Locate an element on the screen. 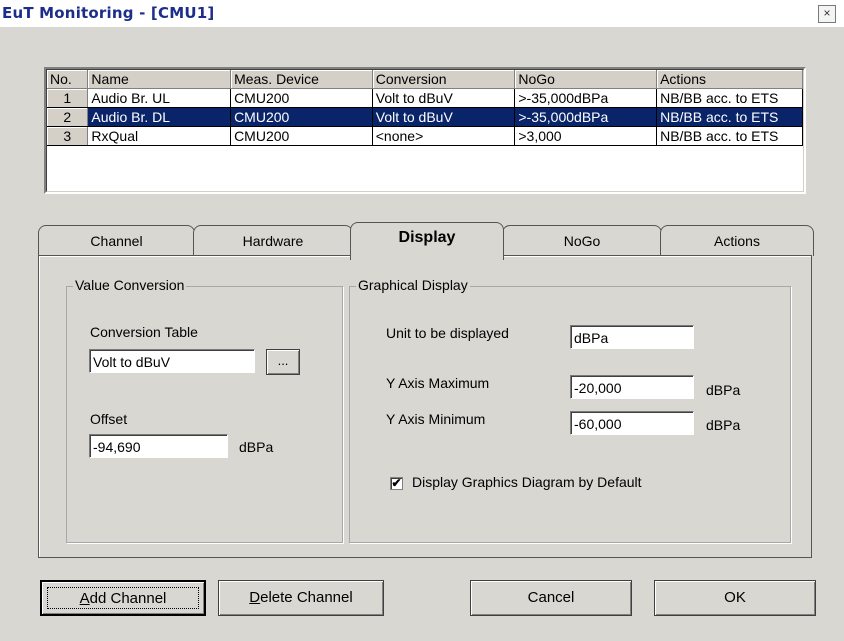 The height and width of the screenshot is (641, 844). ymax-unit: dBPa is located at coordinates (723, 390).